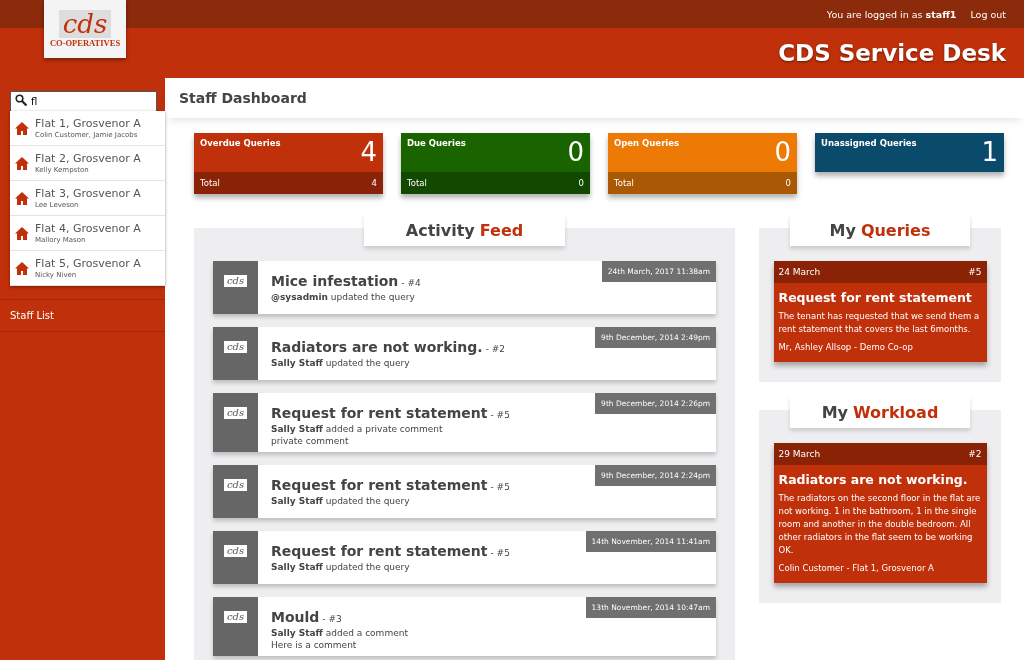  What do you see at coordinates (332, 619) in the screenshot?
I see `query-number: - #3` at bounding box center [332, 619].